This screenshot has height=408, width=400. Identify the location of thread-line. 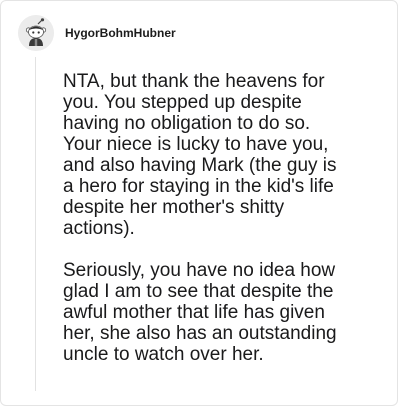
(35, 224).